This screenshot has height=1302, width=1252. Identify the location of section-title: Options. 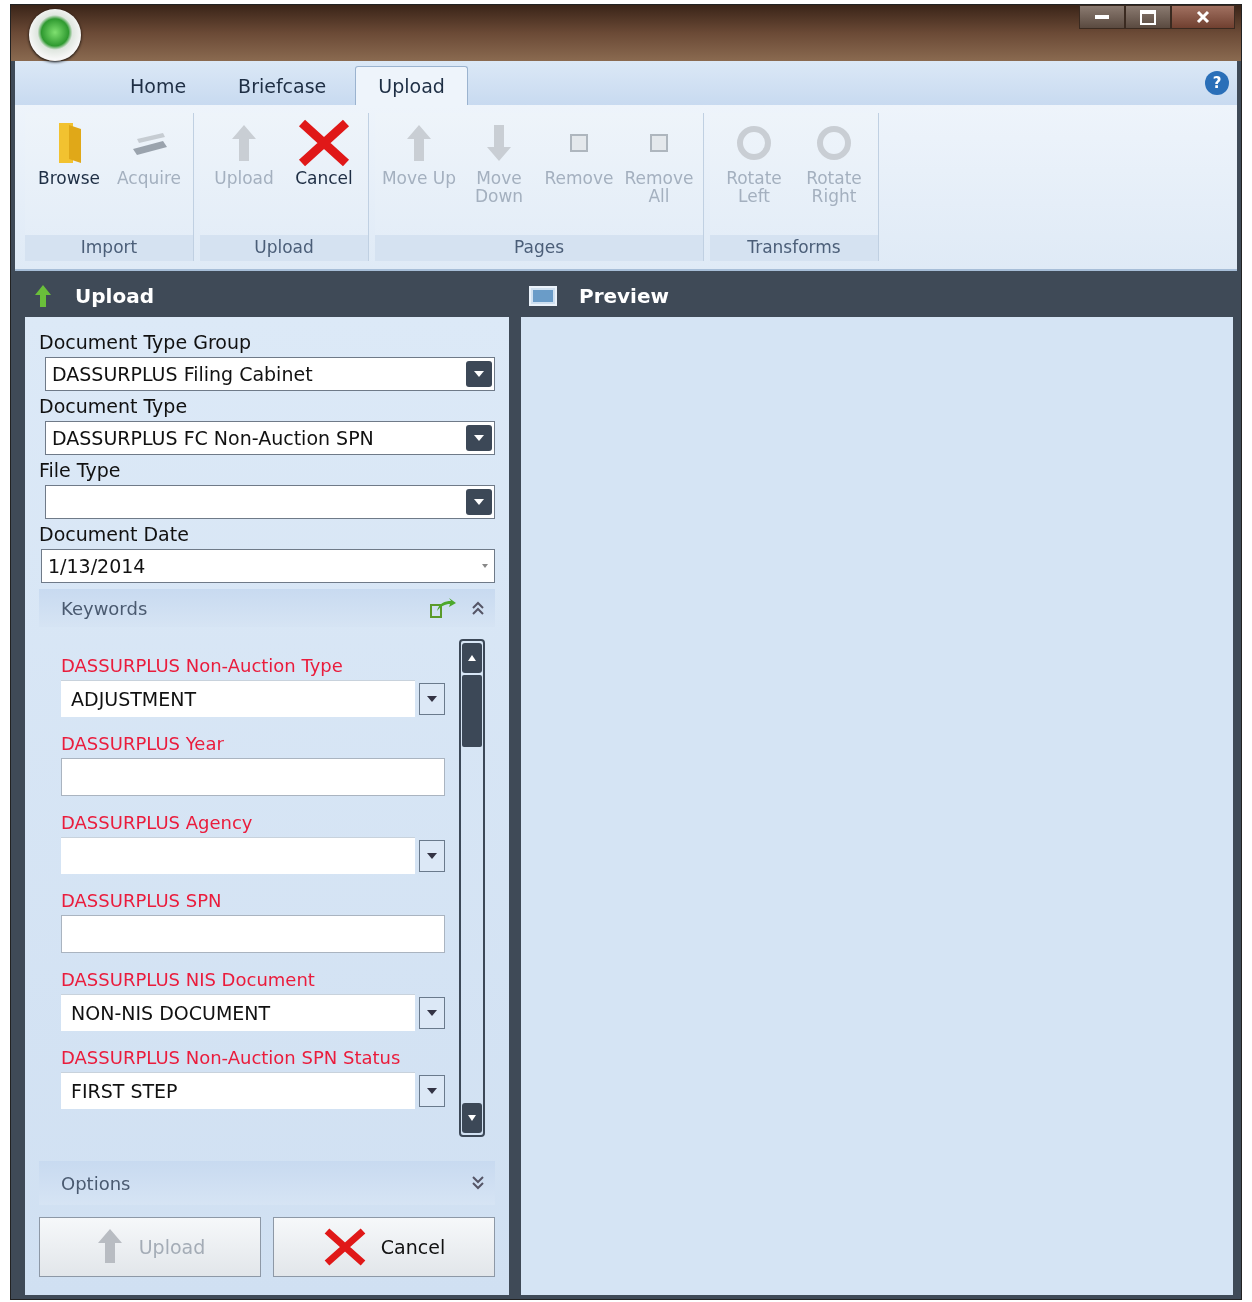
(96, 1183).